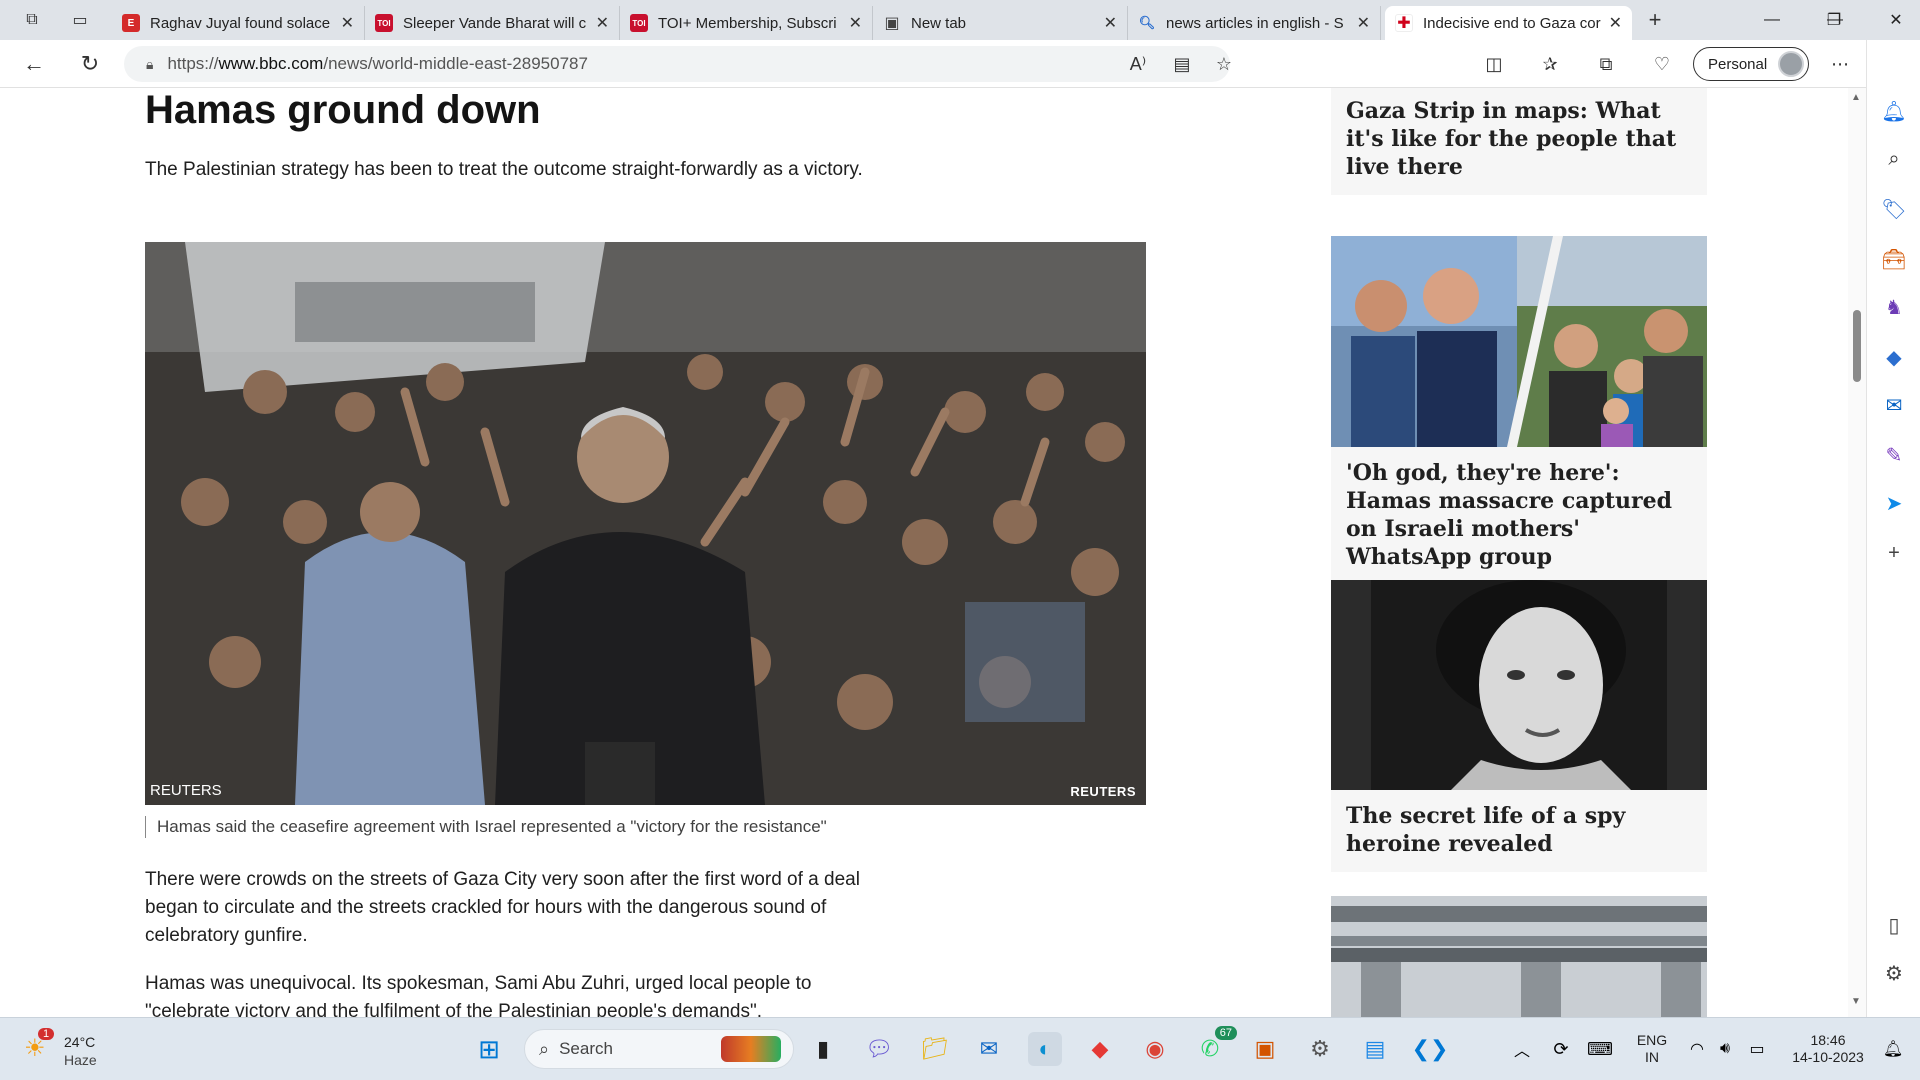  I want to click on browser-essentials-icon: ♡, so click(1662, 64).